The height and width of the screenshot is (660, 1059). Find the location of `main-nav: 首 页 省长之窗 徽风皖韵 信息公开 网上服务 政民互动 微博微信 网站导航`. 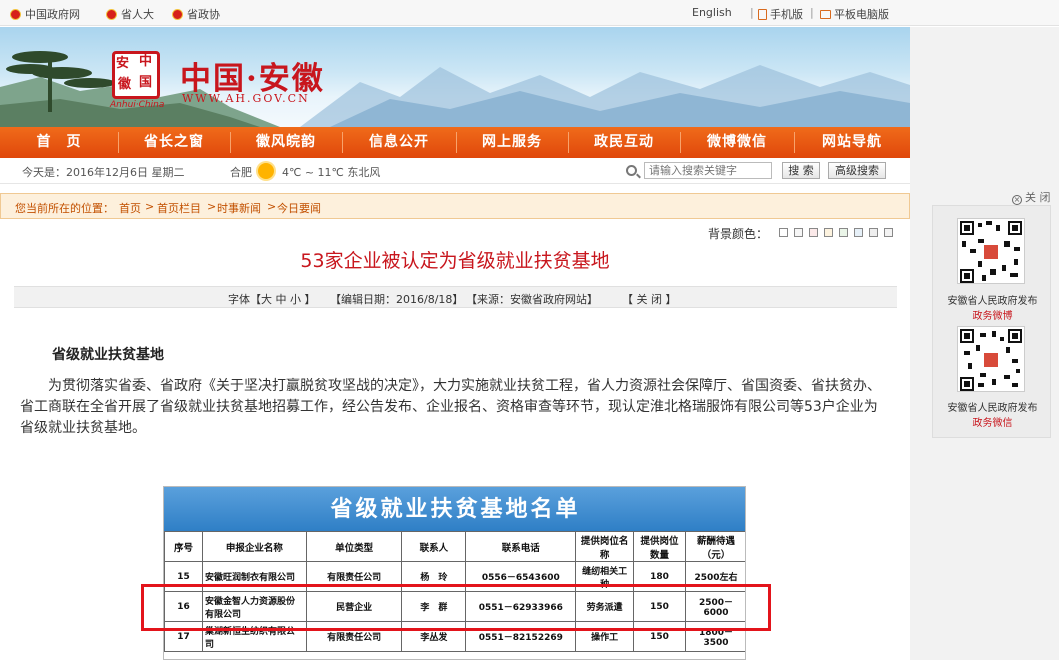

main-nav: 首 页 省长之窗 徽风皖韵 信息公开 网上服务 政民互动 微博微信 网站导航 is located at coordinates (455, 142).